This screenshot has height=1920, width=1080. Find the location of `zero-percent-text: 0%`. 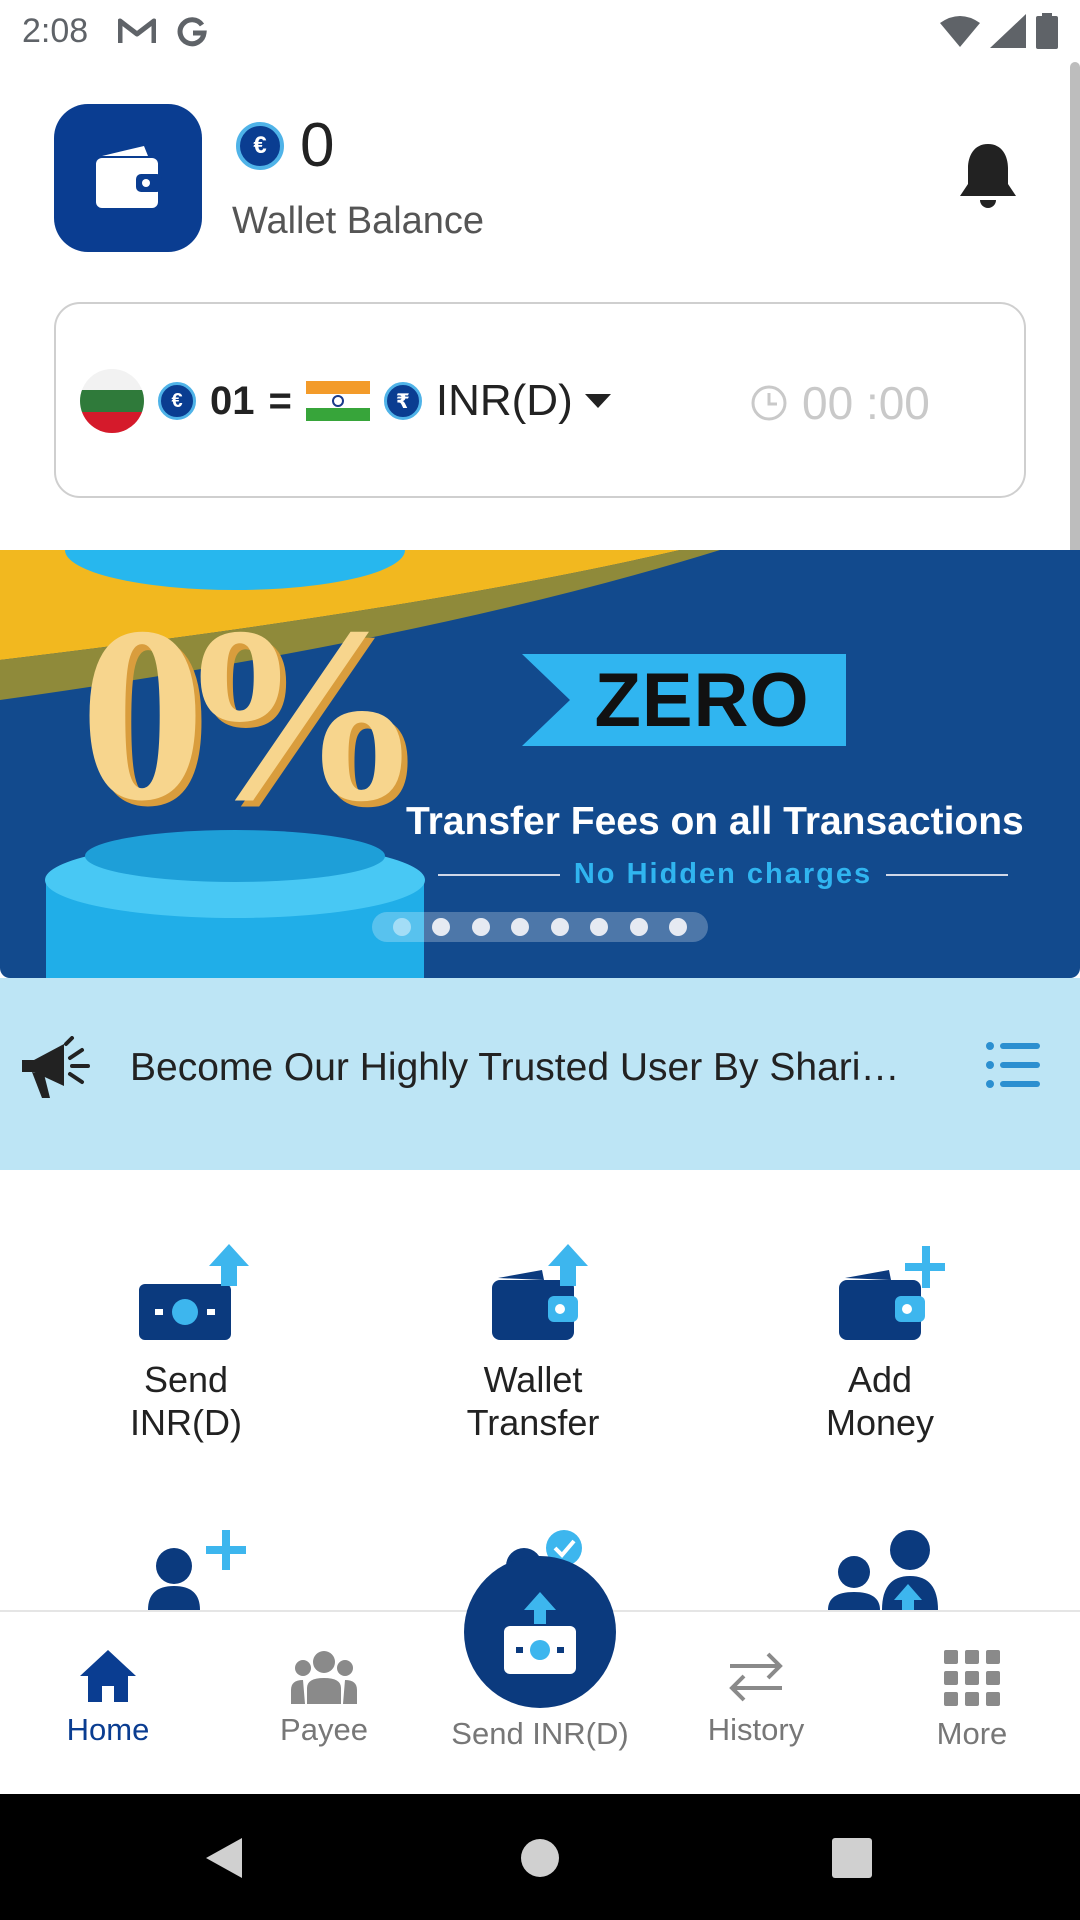

zero-percent-text: 0% is located at coordinates (252, 714).